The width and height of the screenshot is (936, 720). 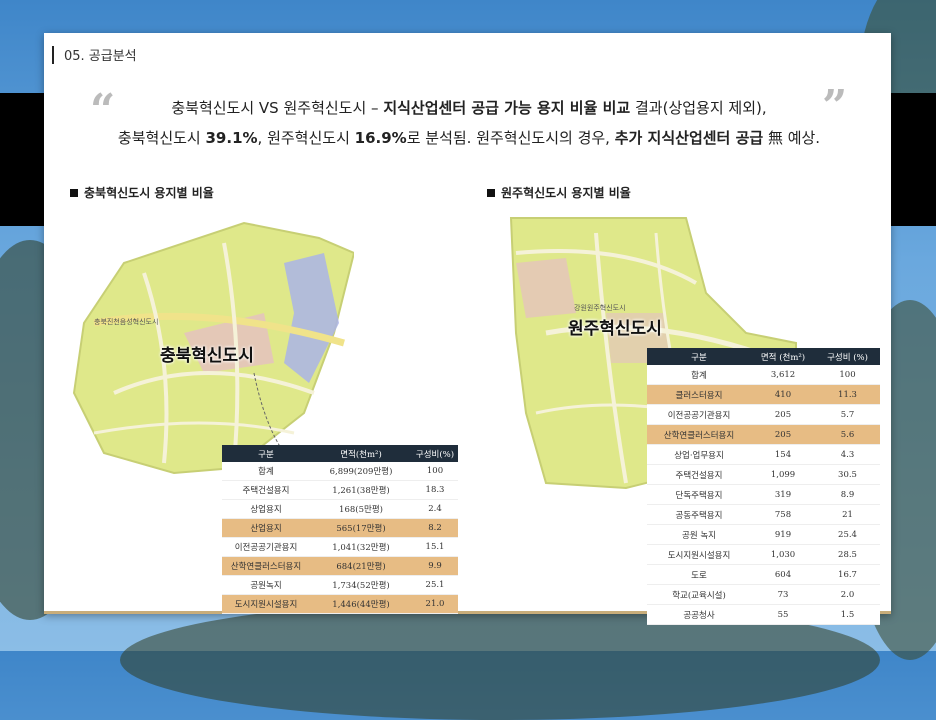 What do you see at coordinates (699, 494) in the screenshot?
I see `table-cell-name: 단독주택용지` at bounding box center [699, 494].